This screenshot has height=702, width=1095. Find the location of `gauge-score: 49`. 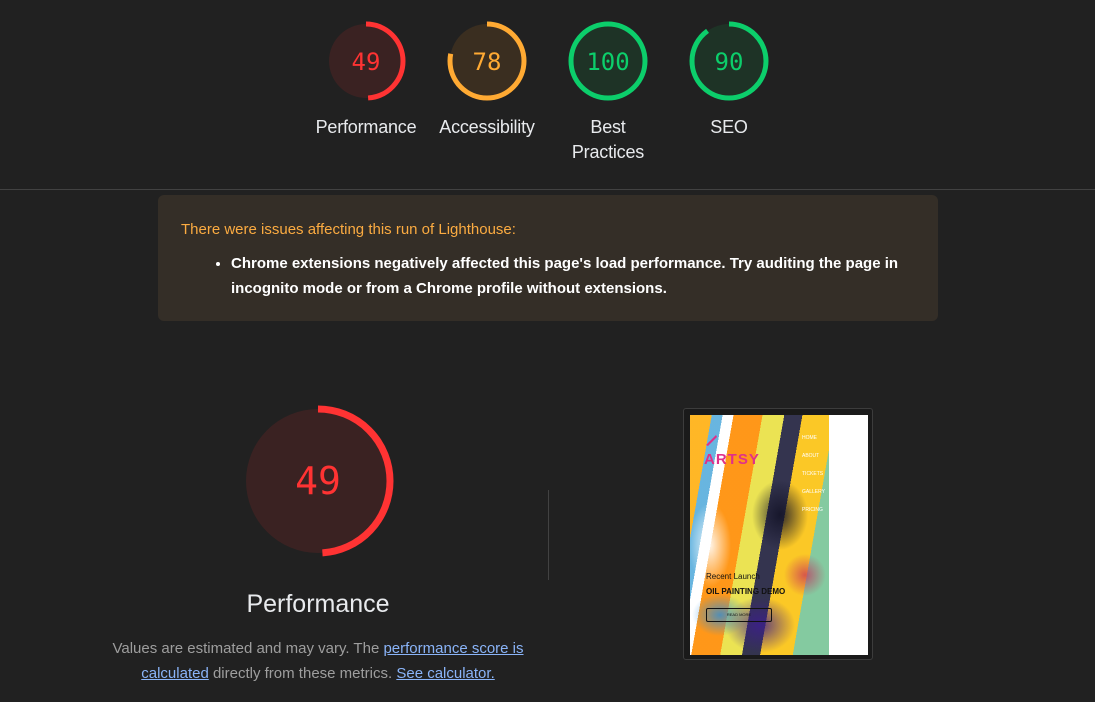

gauge-score: 49 is located at coordinates (366, 62).